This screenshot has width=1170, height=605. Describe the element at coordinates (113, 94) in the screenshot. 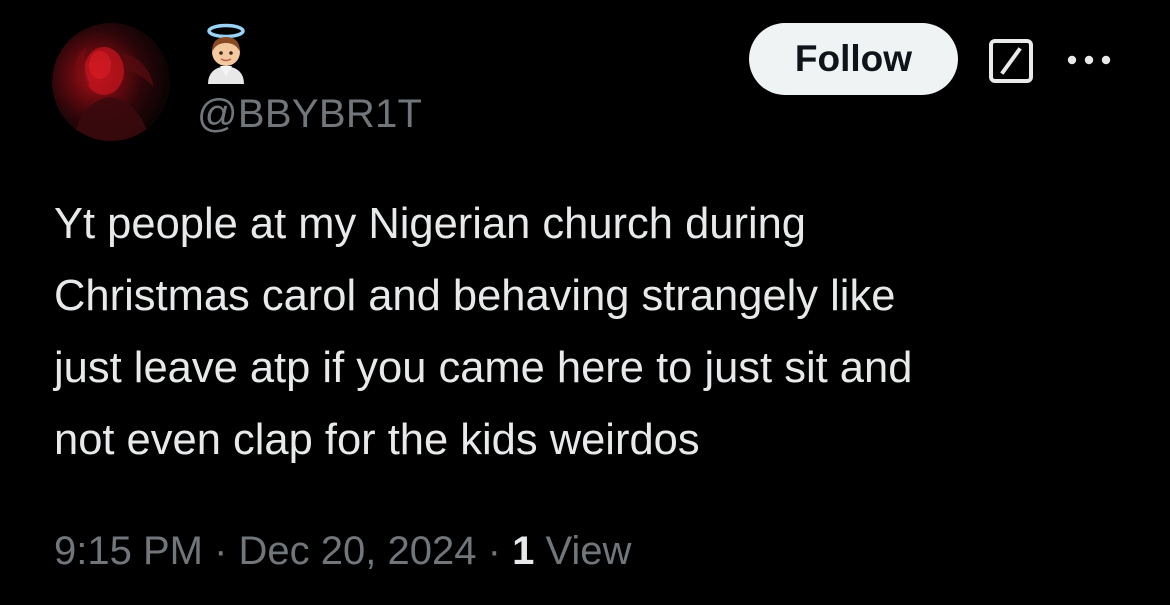

I see `avatar-photo-icon` at that location.